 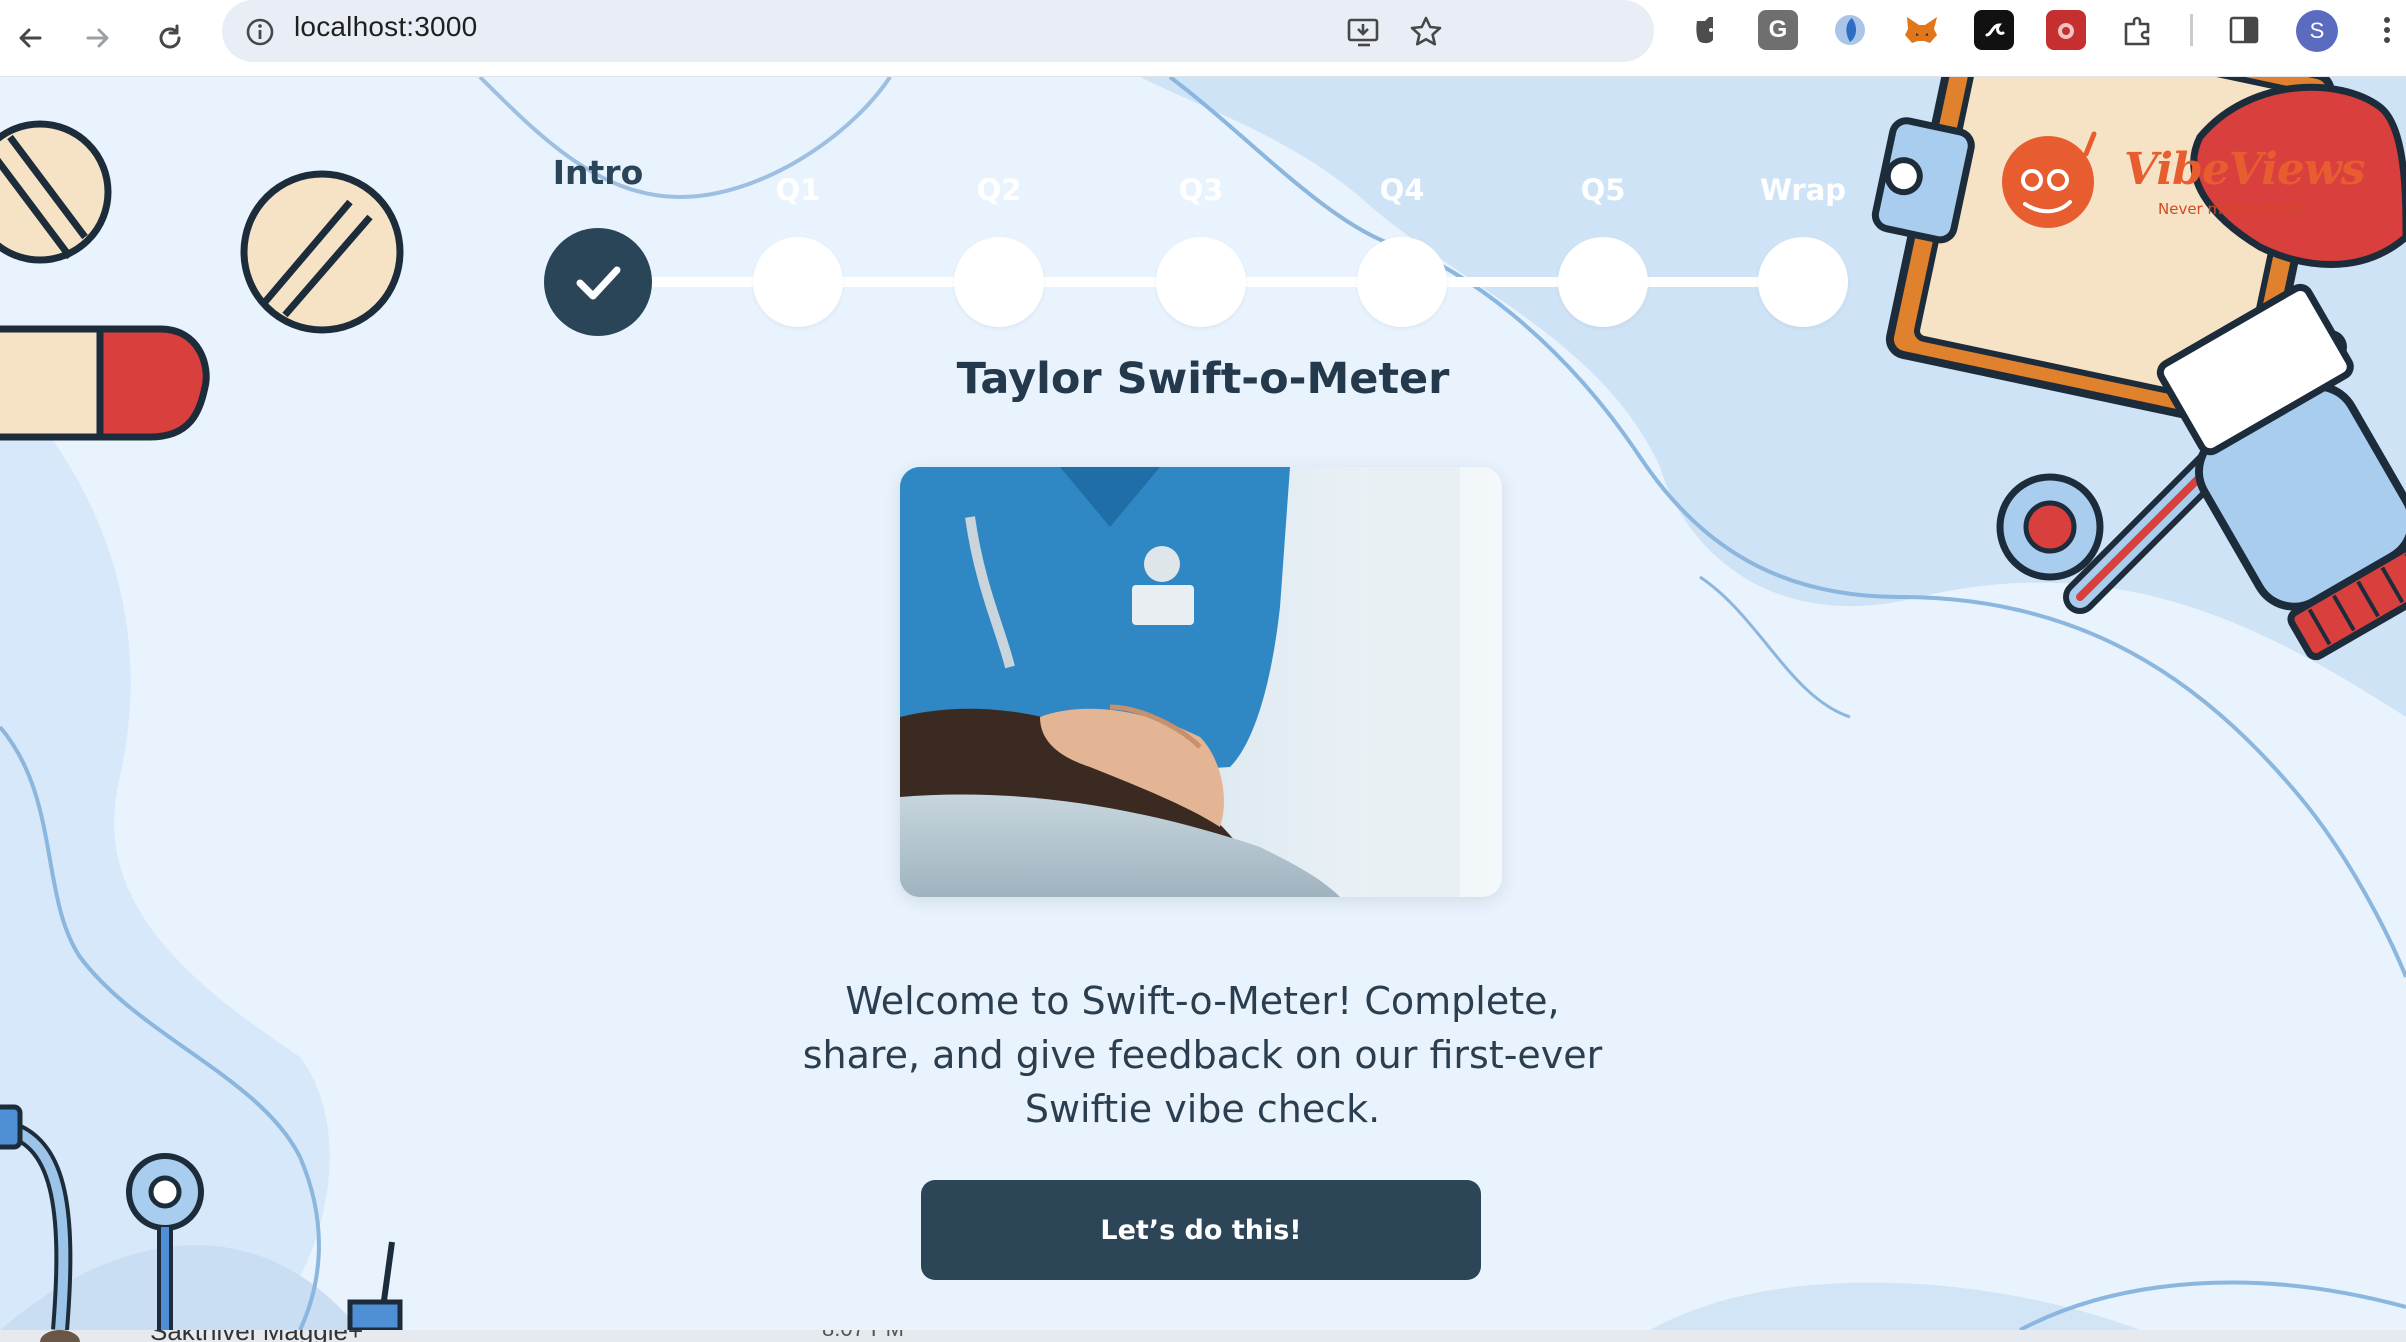 What do you see at coordinates (1778, 30) in the screenshot?
I see `google-translate-icon: G` at bounding box center [1778, 30].